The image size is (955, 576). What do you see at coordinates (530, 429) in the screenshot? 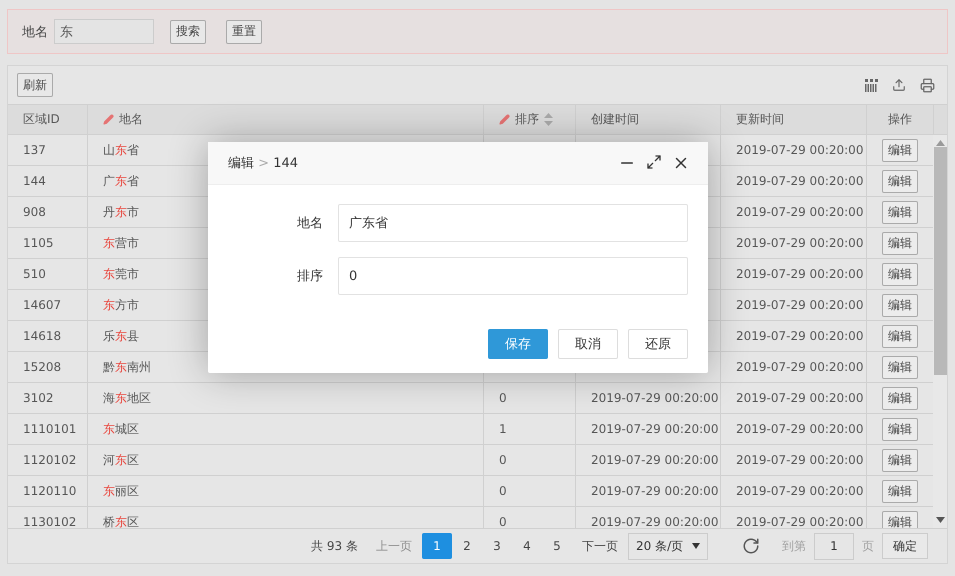
I see `table-cell: 1` at bounding box center [530, 429].